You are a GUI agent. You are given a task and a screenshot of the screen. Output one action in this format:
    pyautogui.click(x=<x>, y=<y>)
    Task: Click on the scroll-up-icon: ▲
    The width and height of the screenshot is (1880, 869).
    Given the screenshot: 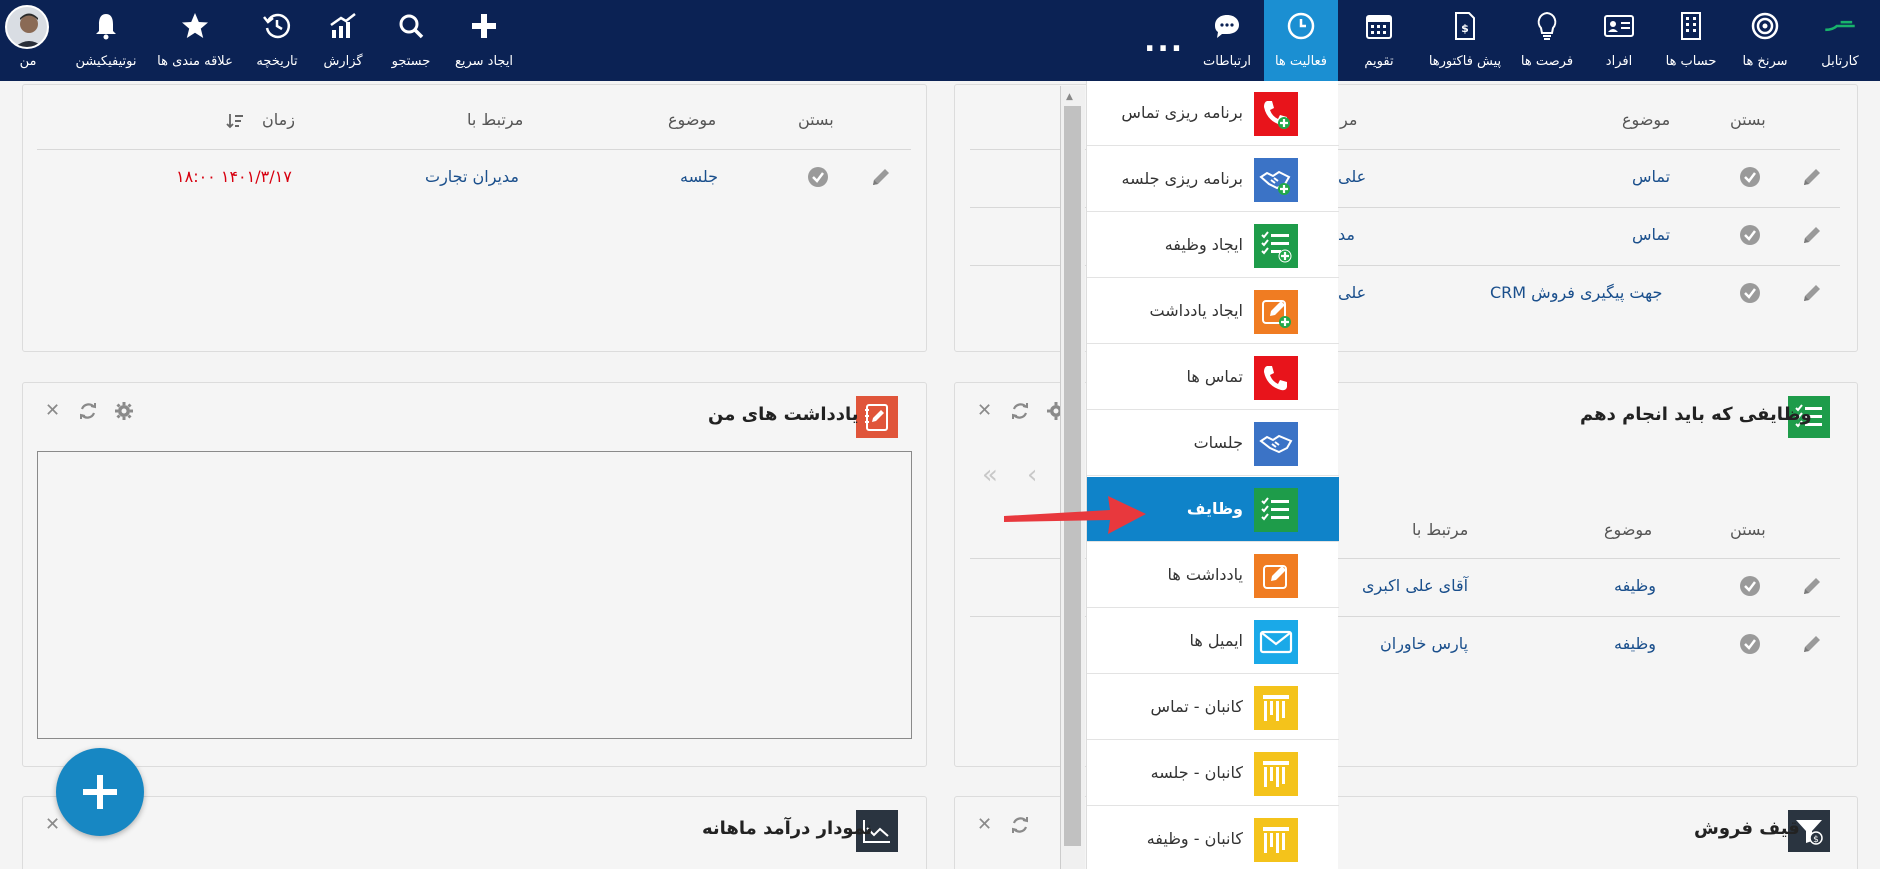 What is the action you would take?
    pyautogui.click(x=1069, y=97)
    